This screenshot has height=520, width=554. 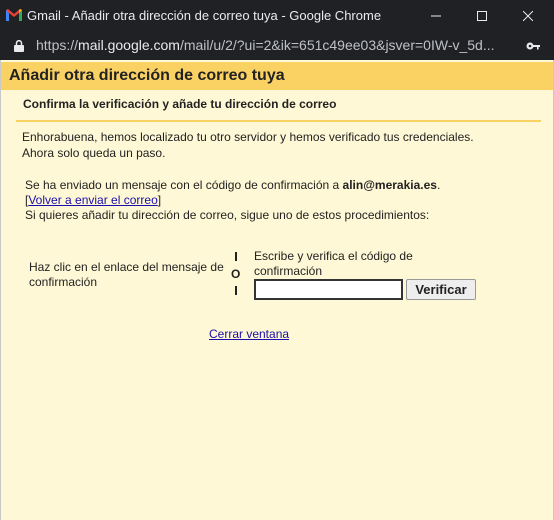 What do you see at coordinates (159, 200) in the screenshot?
I see `resend-bracket-close: ]` at bounding box center [159, 200].